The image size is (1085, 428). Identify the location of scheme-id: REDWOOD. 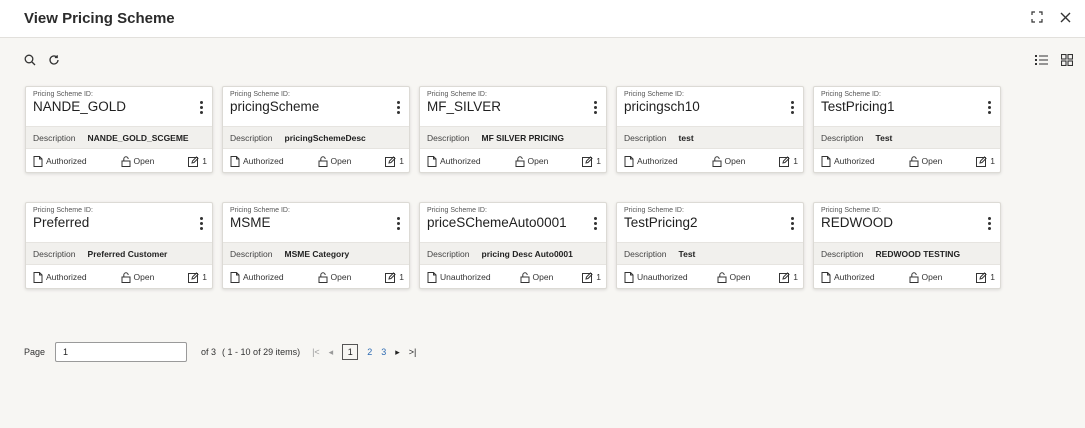
(857, 222).